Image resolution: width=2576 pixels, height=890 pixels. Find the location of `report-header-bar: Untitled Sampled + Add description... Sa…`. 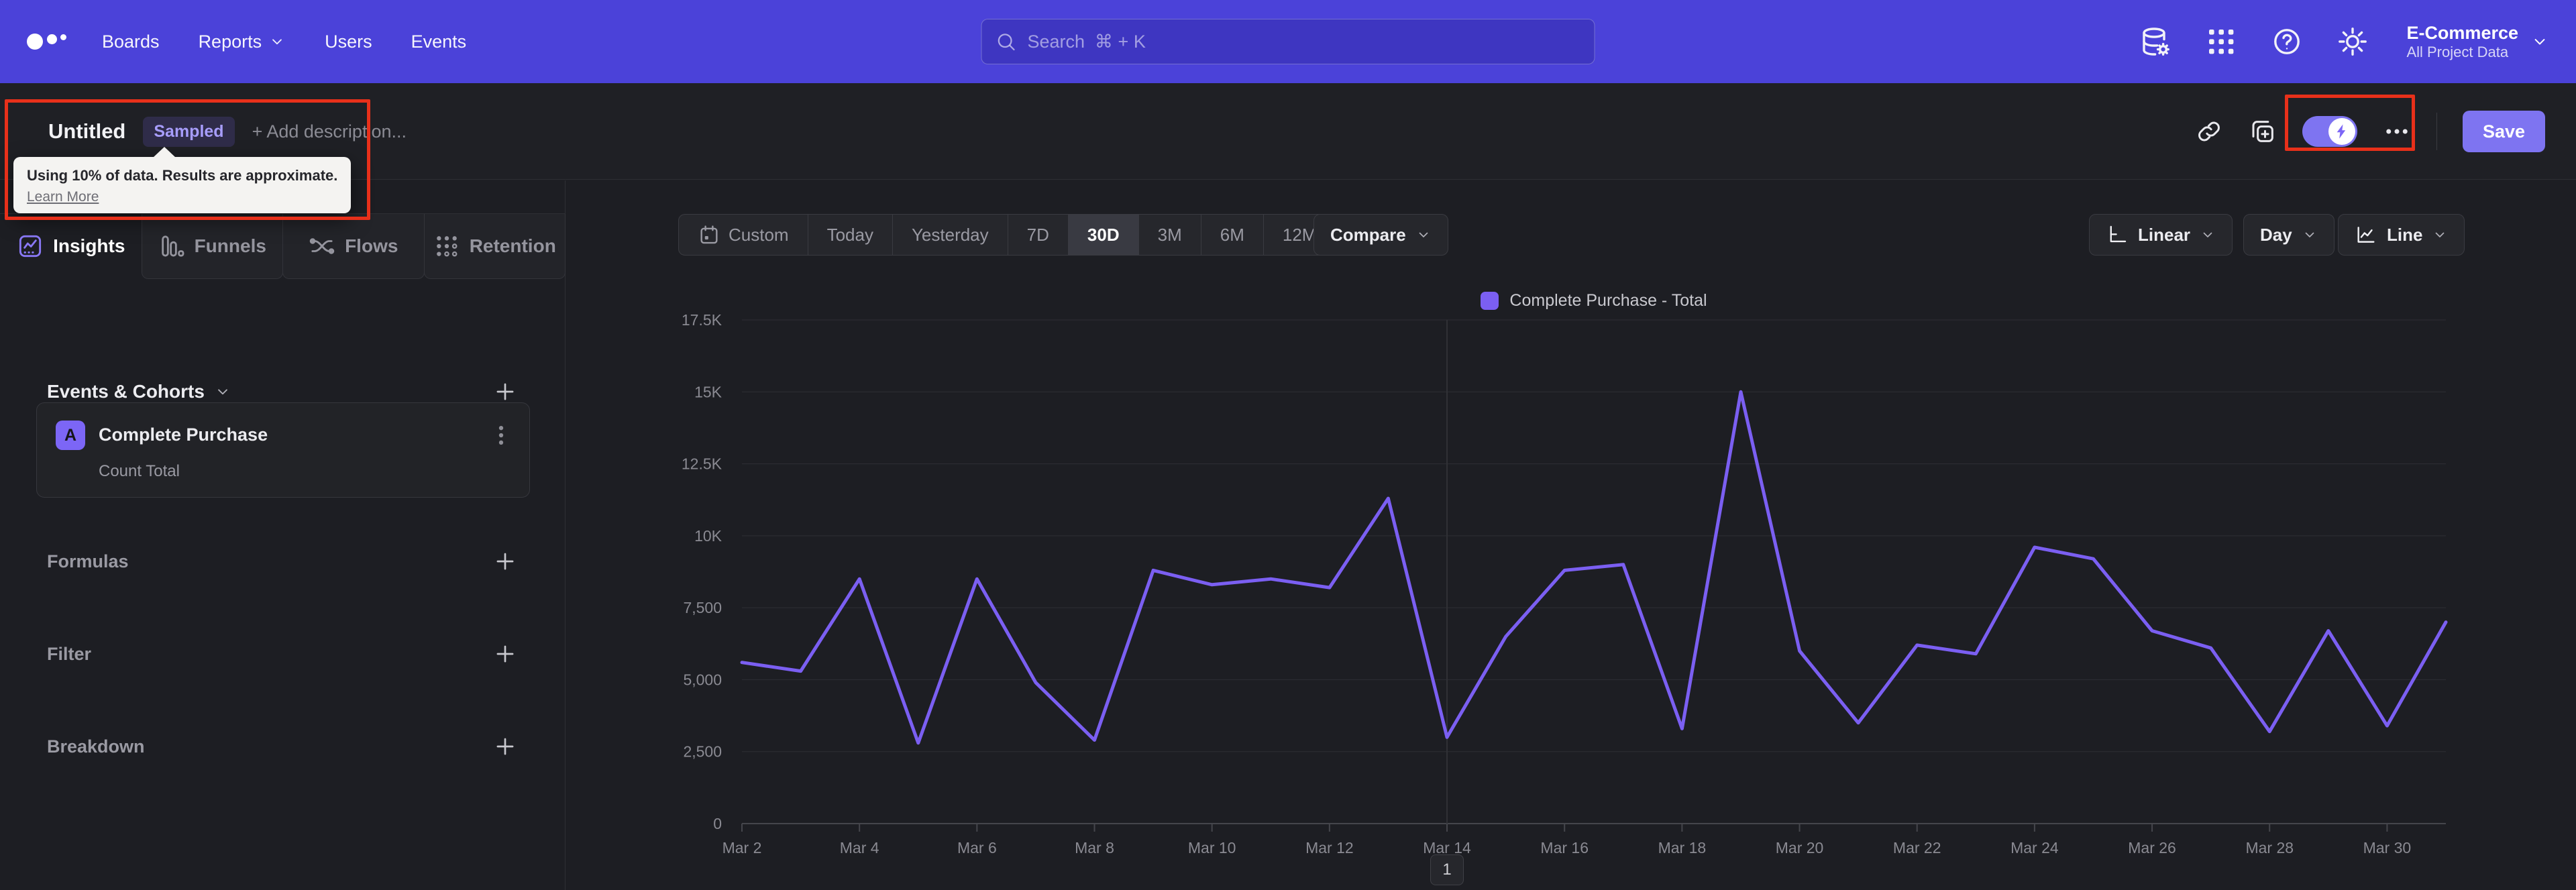

report-header-bar: Untitled Sampled + Add description... Sa… is located at coordinates (1288, 131).